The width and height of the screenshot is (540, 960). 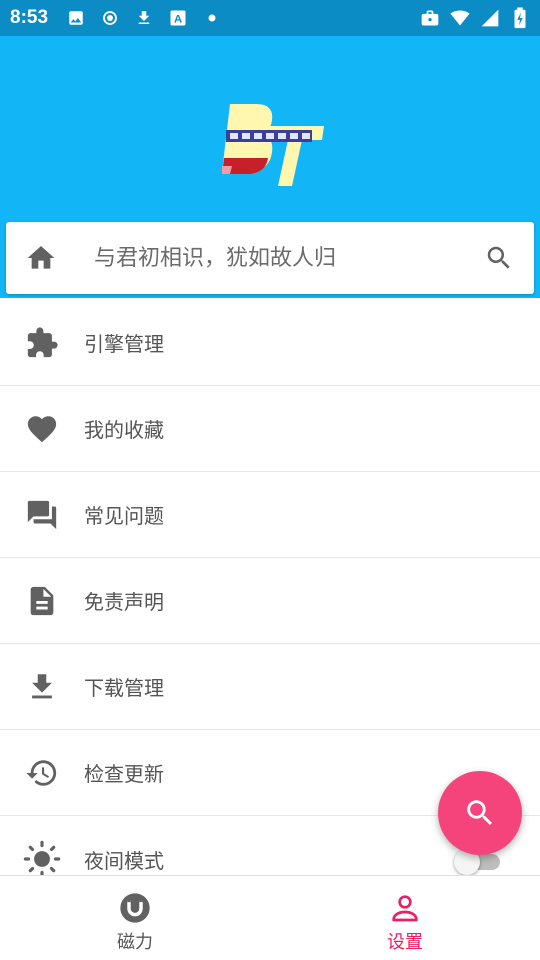 I want to click on puzzle-icon, so click(x=42, y=343).